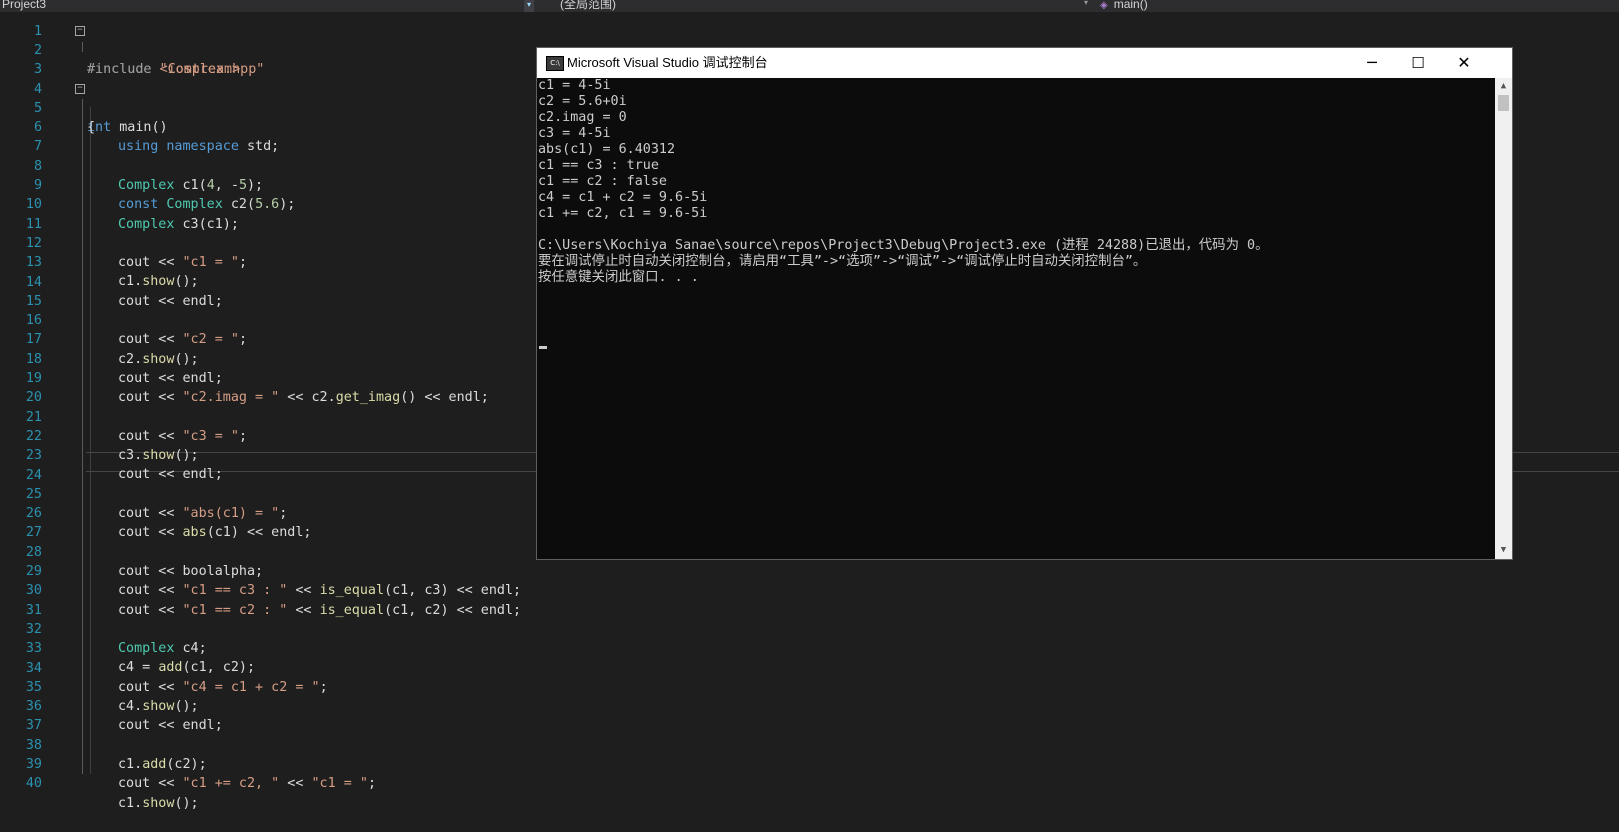 The image size is (1619, 832). I want to click on code-token: Complex, so click(146, 224).